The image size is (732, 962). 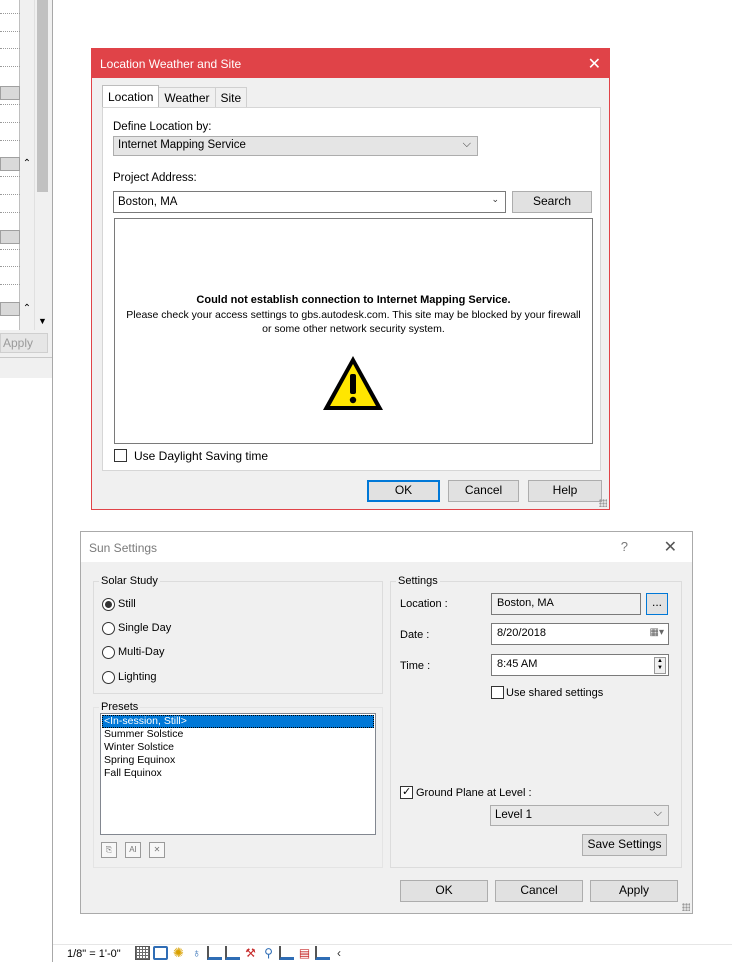 I want to click on tab-location: Location, so click(x=131, y=96).